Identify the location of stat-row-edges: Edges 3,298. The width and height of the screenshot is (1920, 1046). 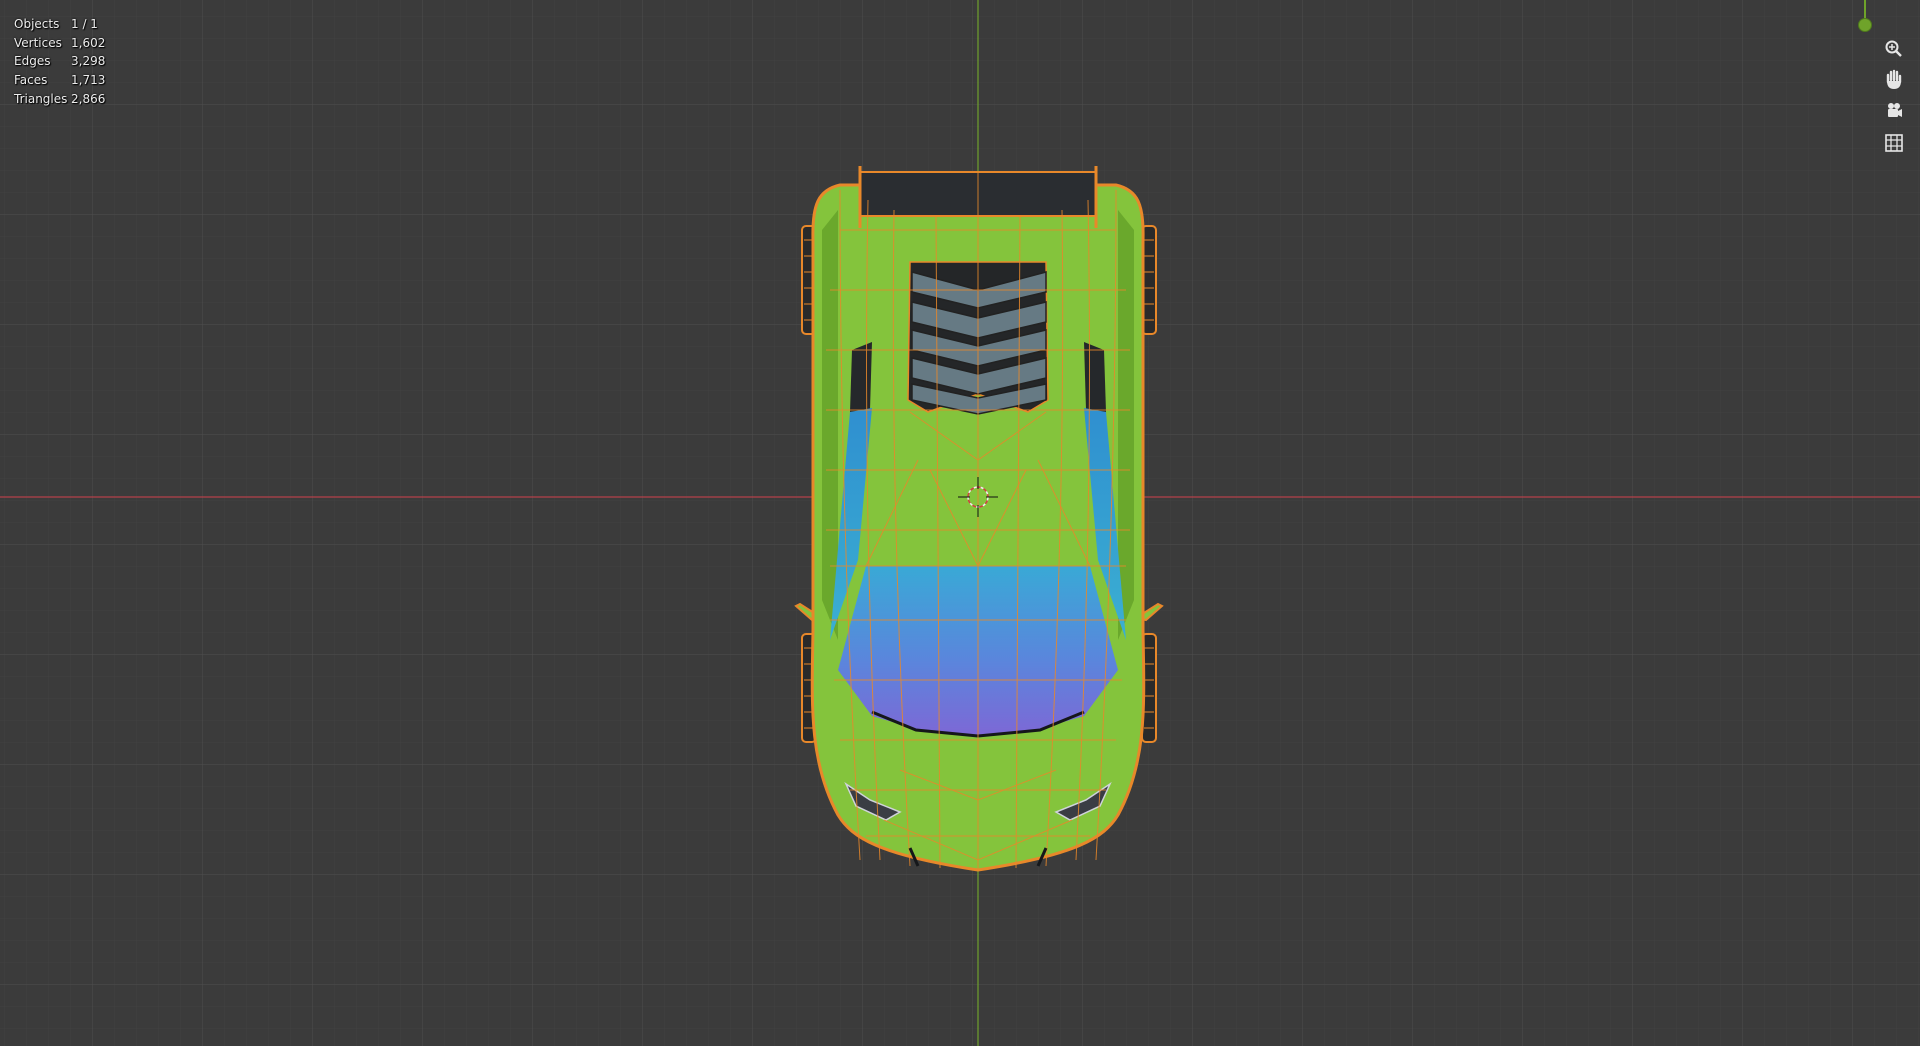
(59, 61).